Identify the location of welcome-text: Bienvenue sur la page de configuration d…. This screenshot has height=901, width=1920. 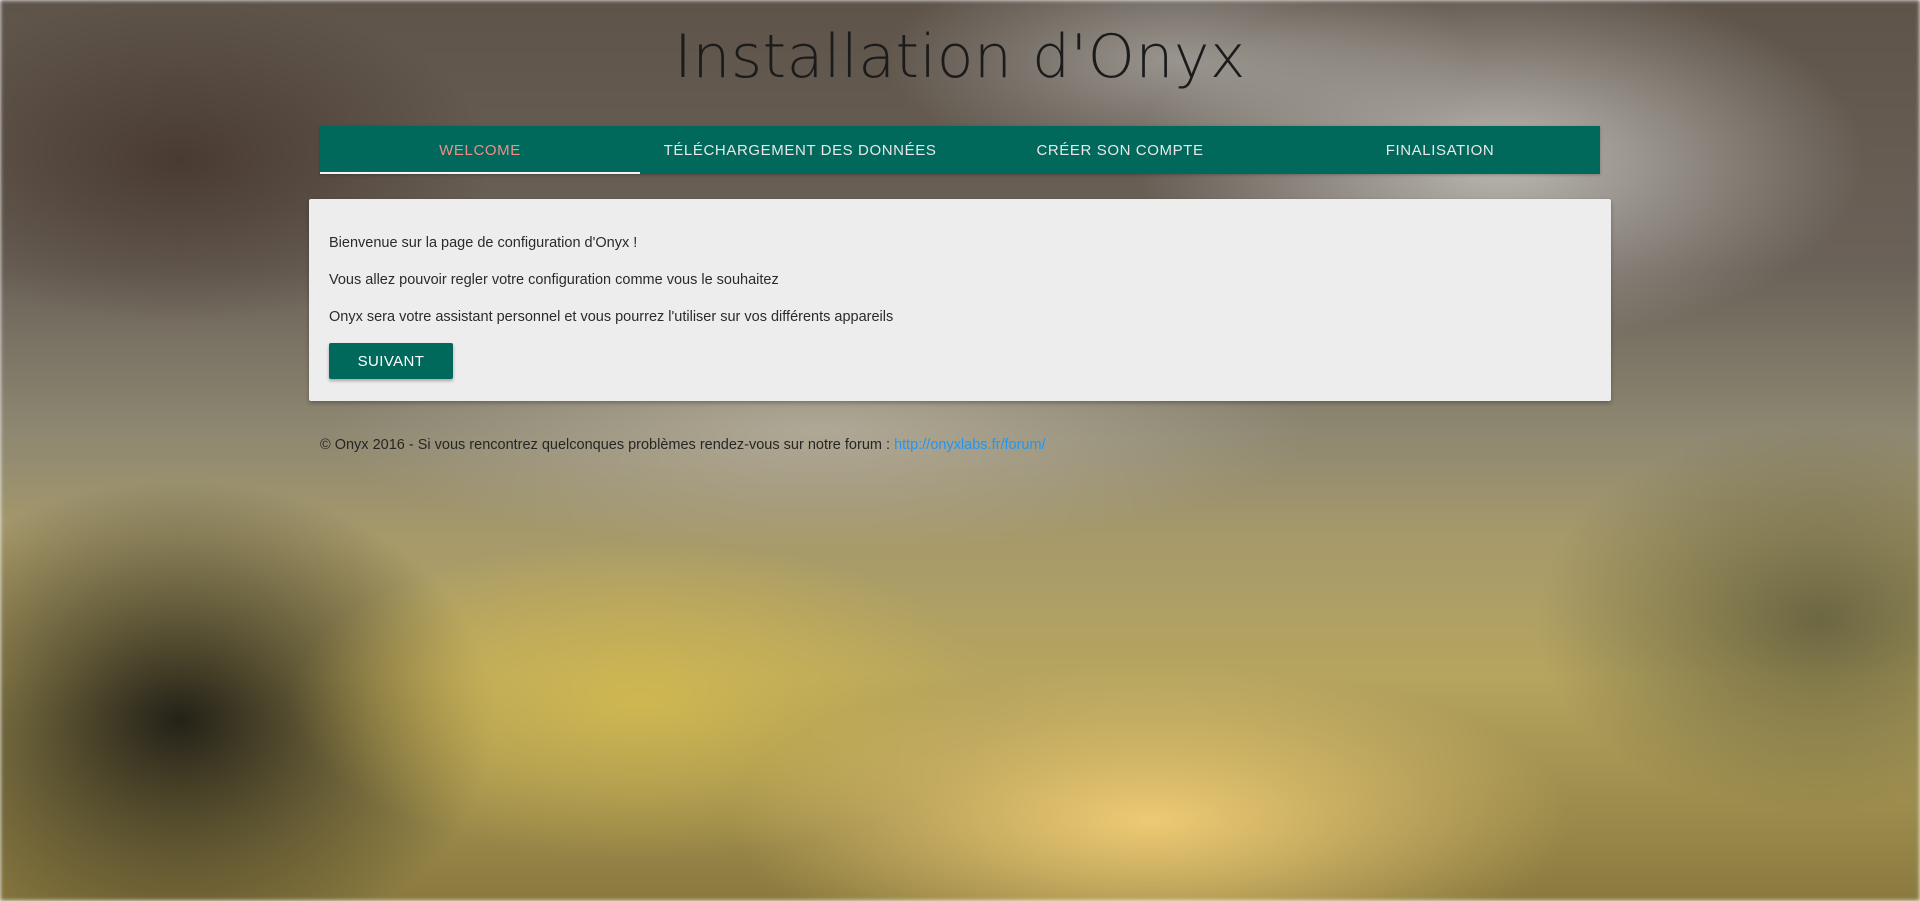
(483, 243).